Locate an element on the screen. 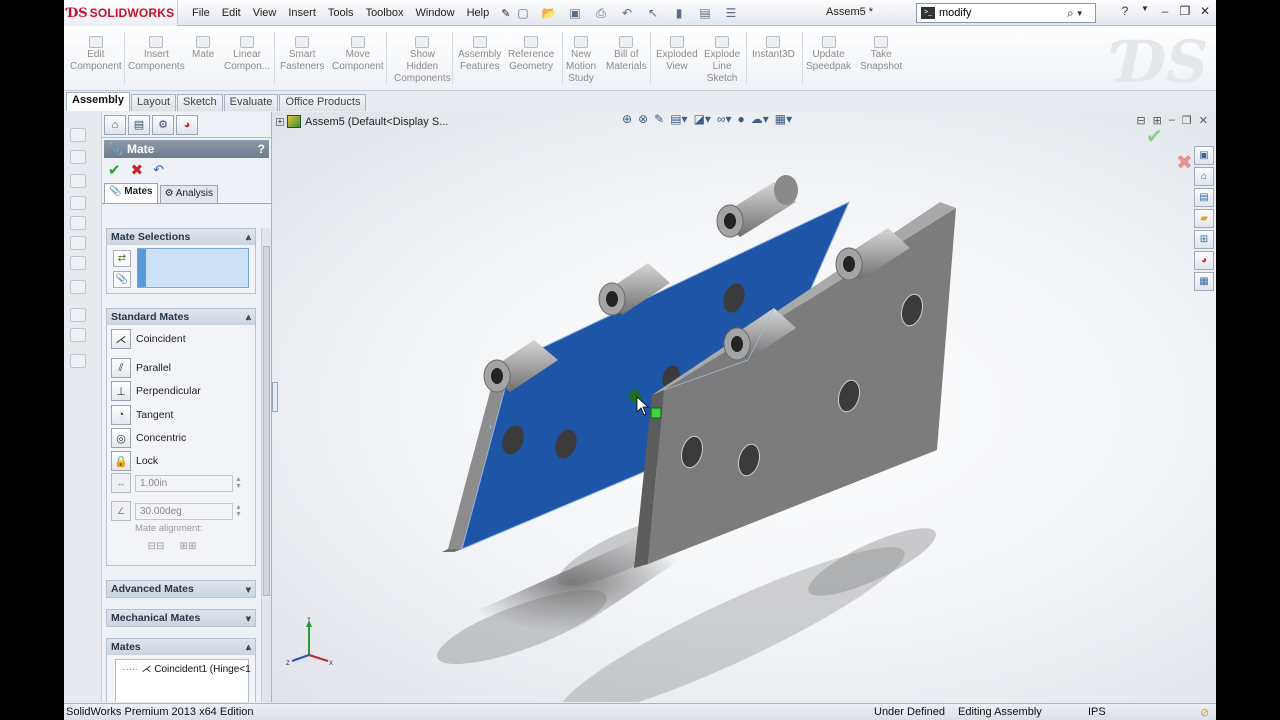 The height and width of the screenshot is (720, 1280). ribbon-button: Smart Fasteners is located at coordinates (302, 54).